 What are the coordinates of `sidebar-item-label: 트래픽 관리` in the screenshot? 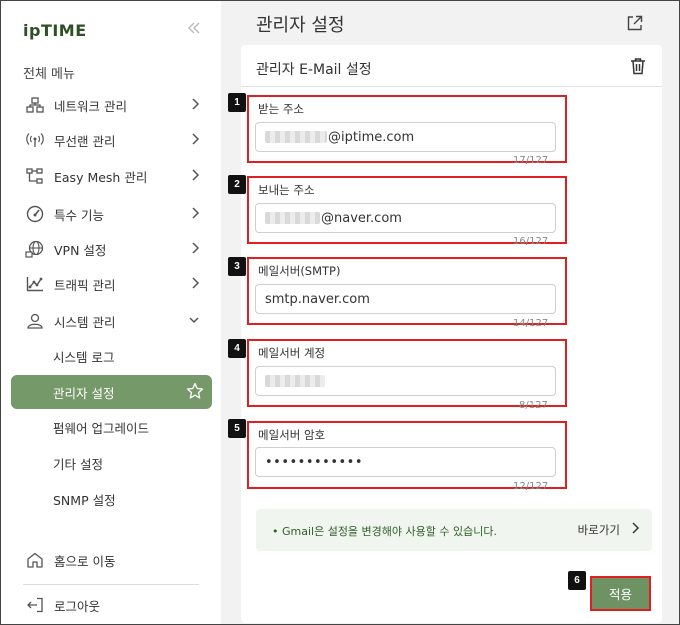 It's located at (85, 285).